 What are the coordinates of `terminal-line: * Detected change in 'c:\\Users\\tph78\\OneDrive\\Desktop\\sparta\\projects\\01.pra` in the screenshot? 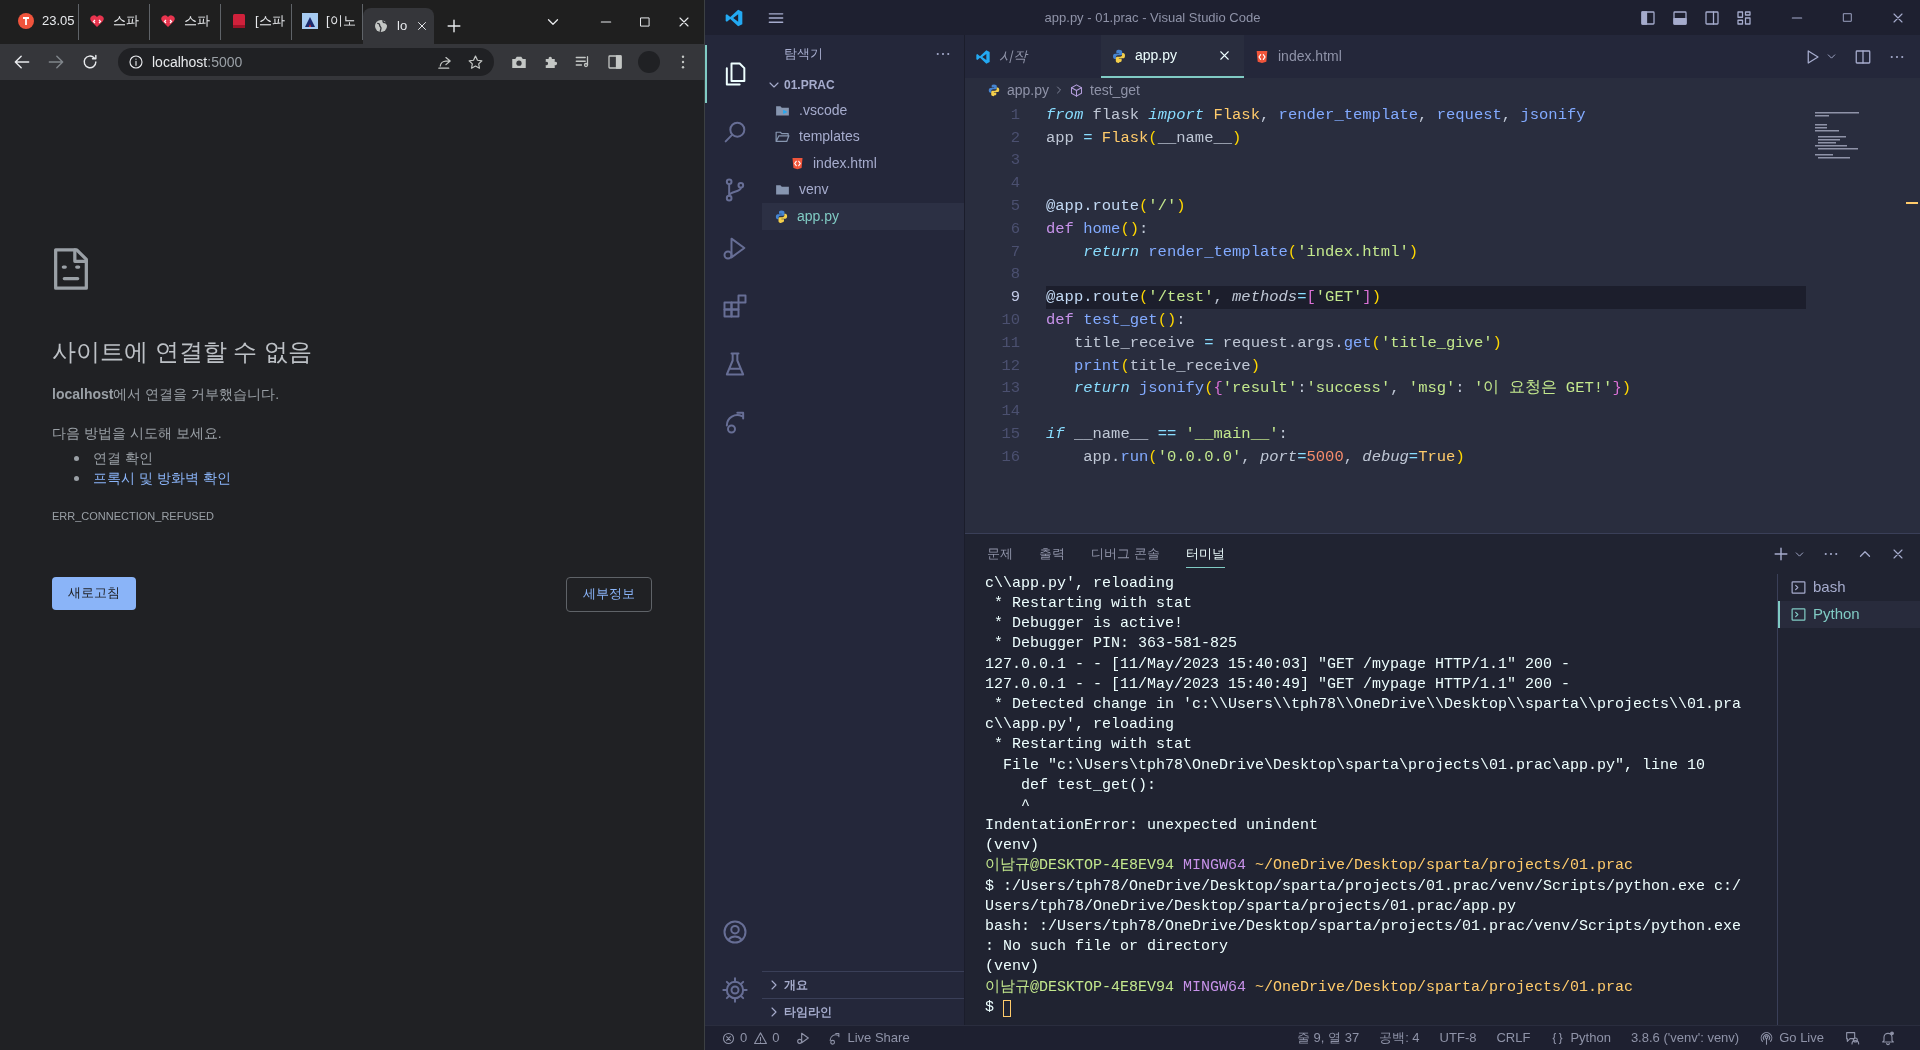 It's located at (1367, 704).